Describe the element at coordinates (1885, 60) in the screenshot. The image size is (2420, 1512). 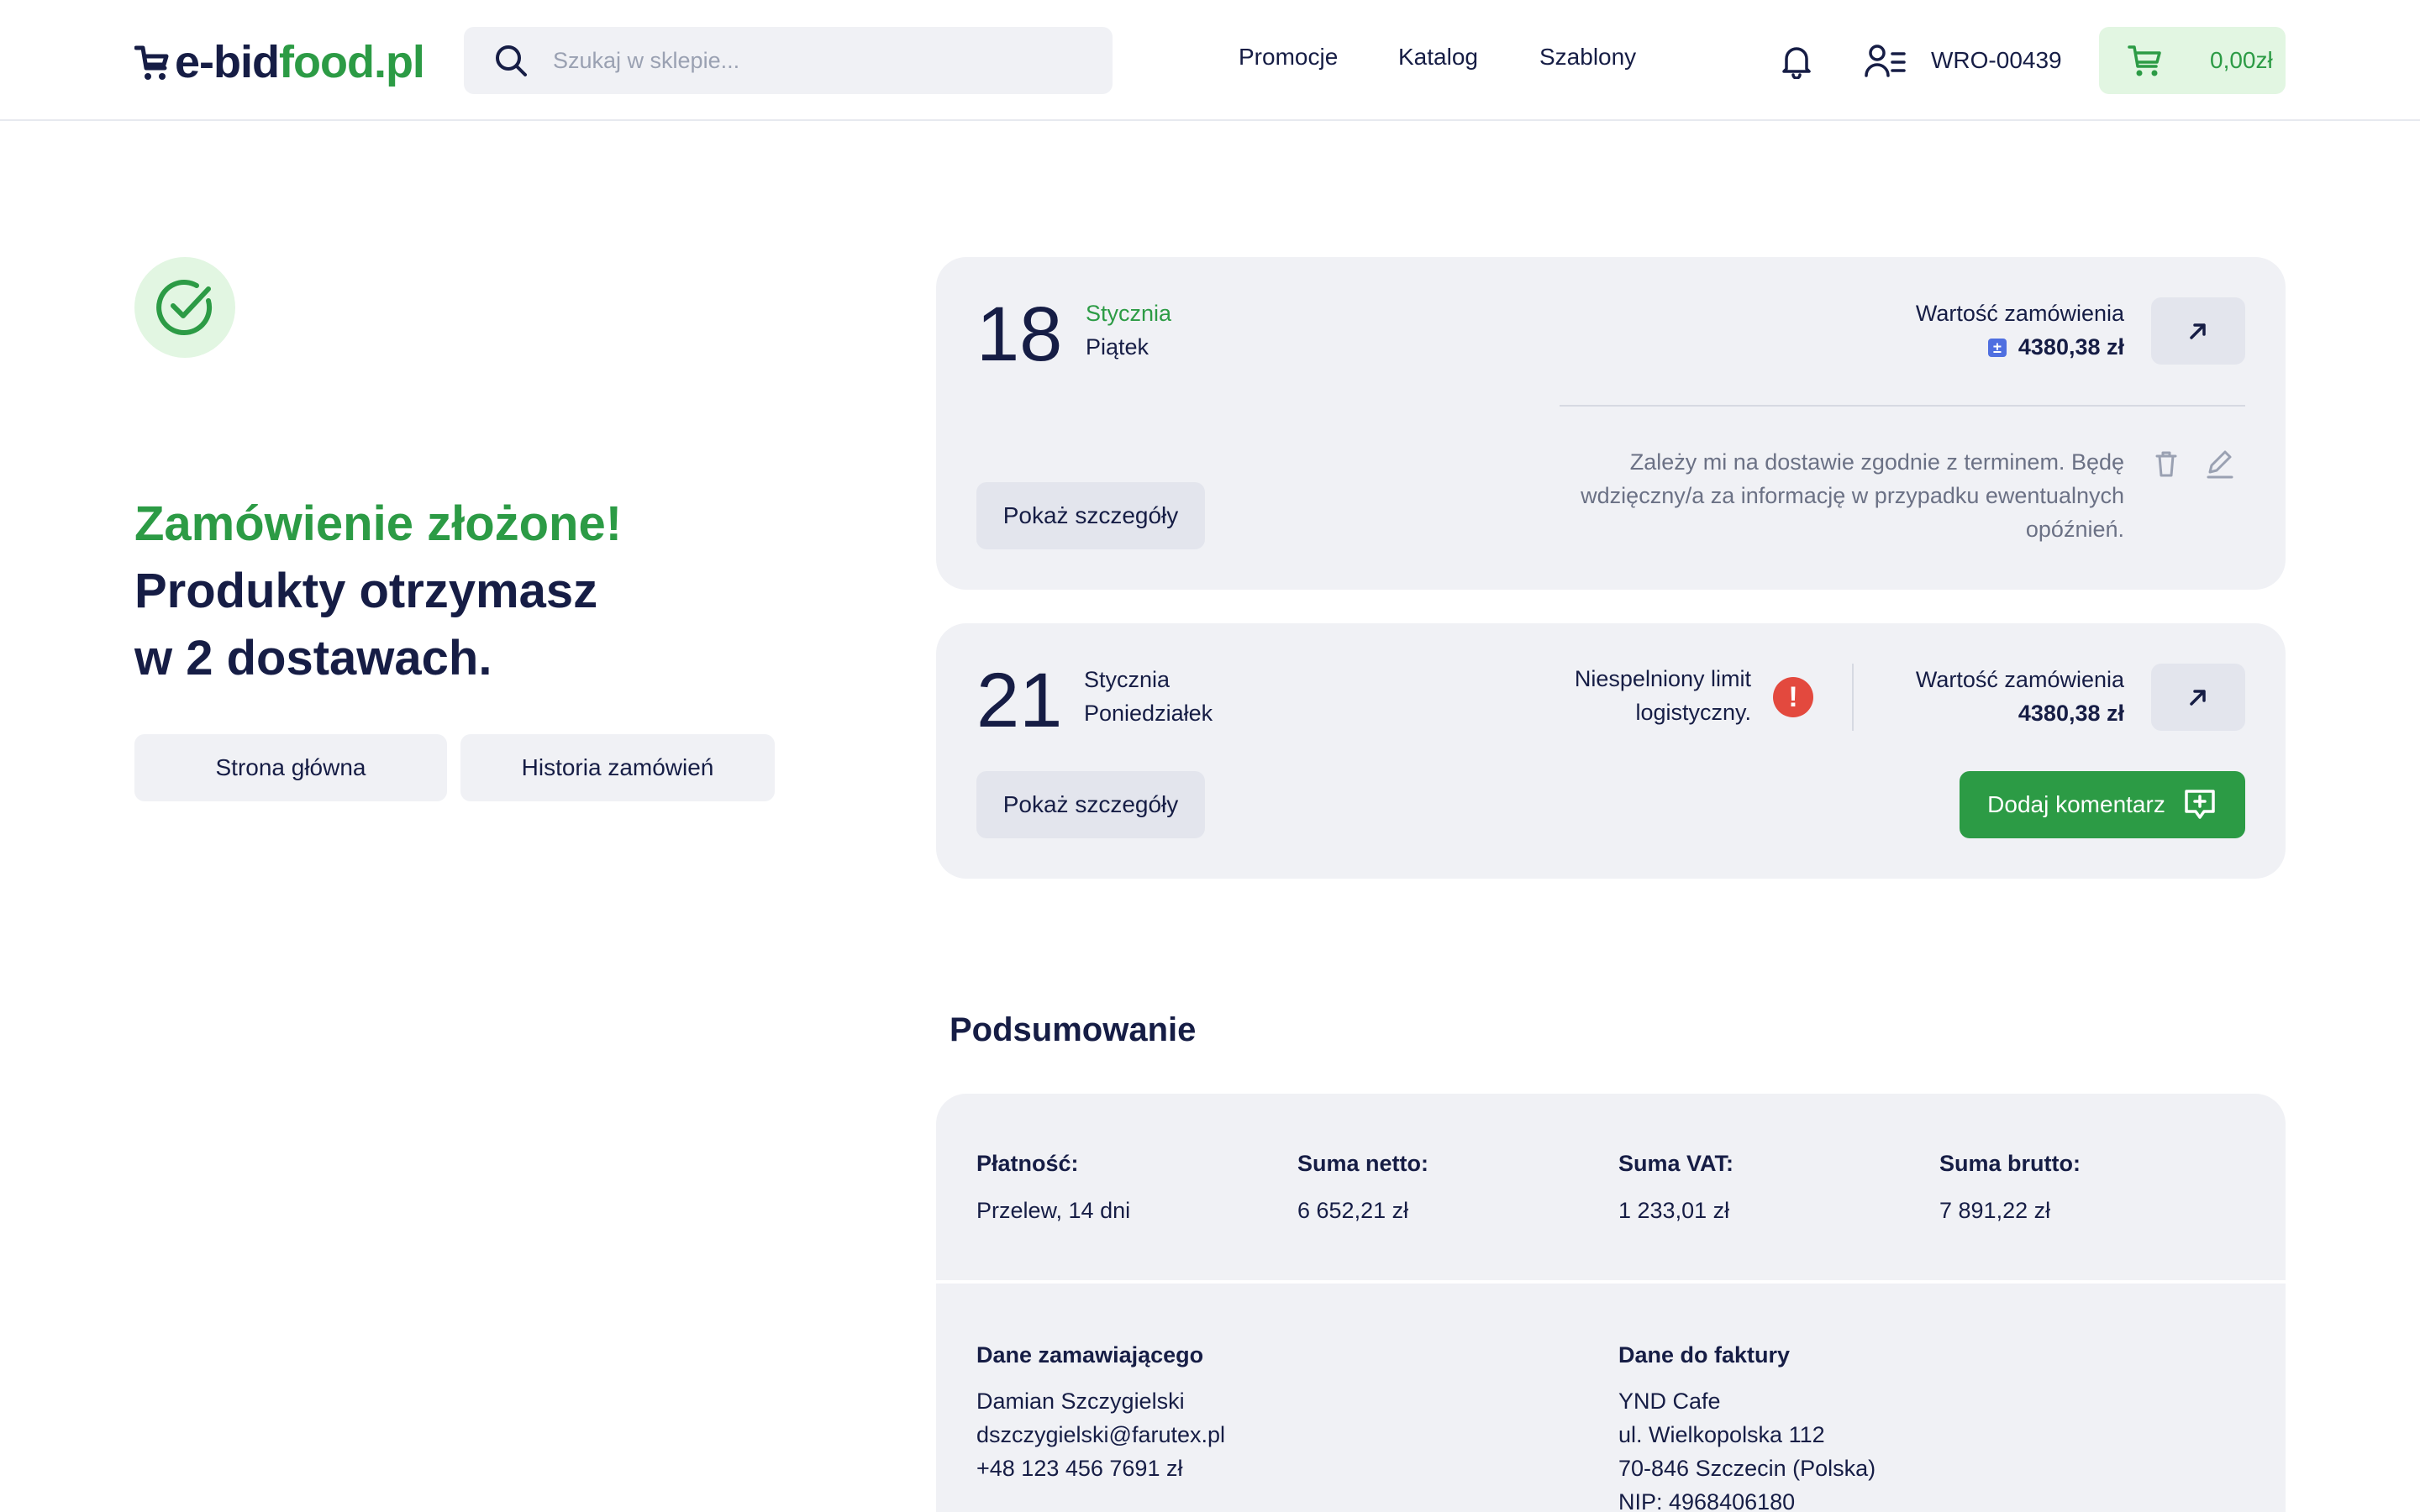
I see `user-account-icon` at that location.